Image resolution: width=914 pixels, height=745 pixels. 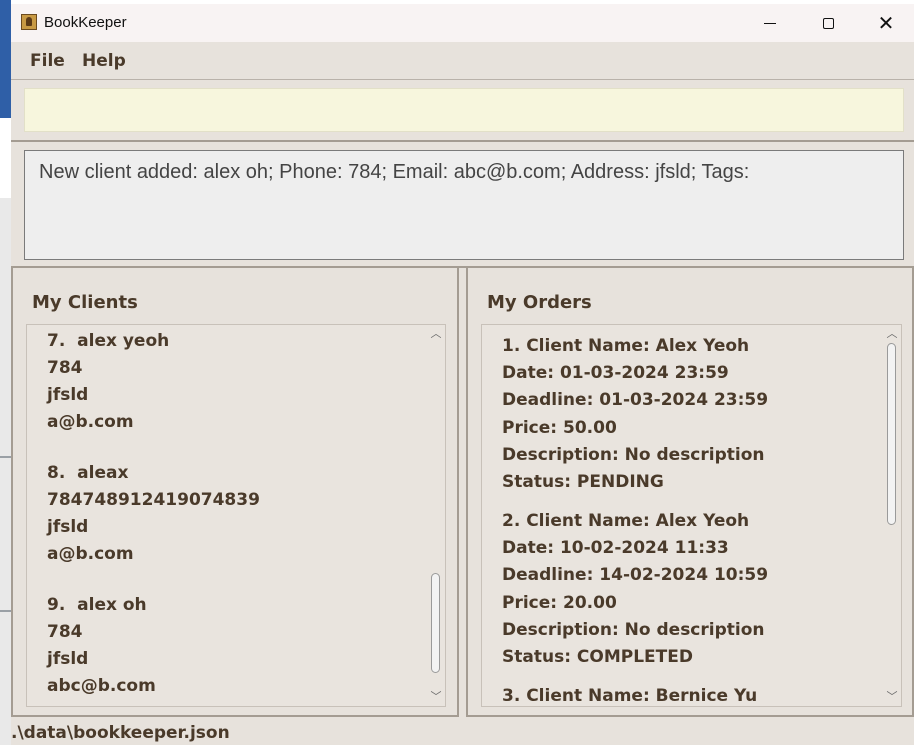 I want to click on minimize-button, so click(x=770, y=23).